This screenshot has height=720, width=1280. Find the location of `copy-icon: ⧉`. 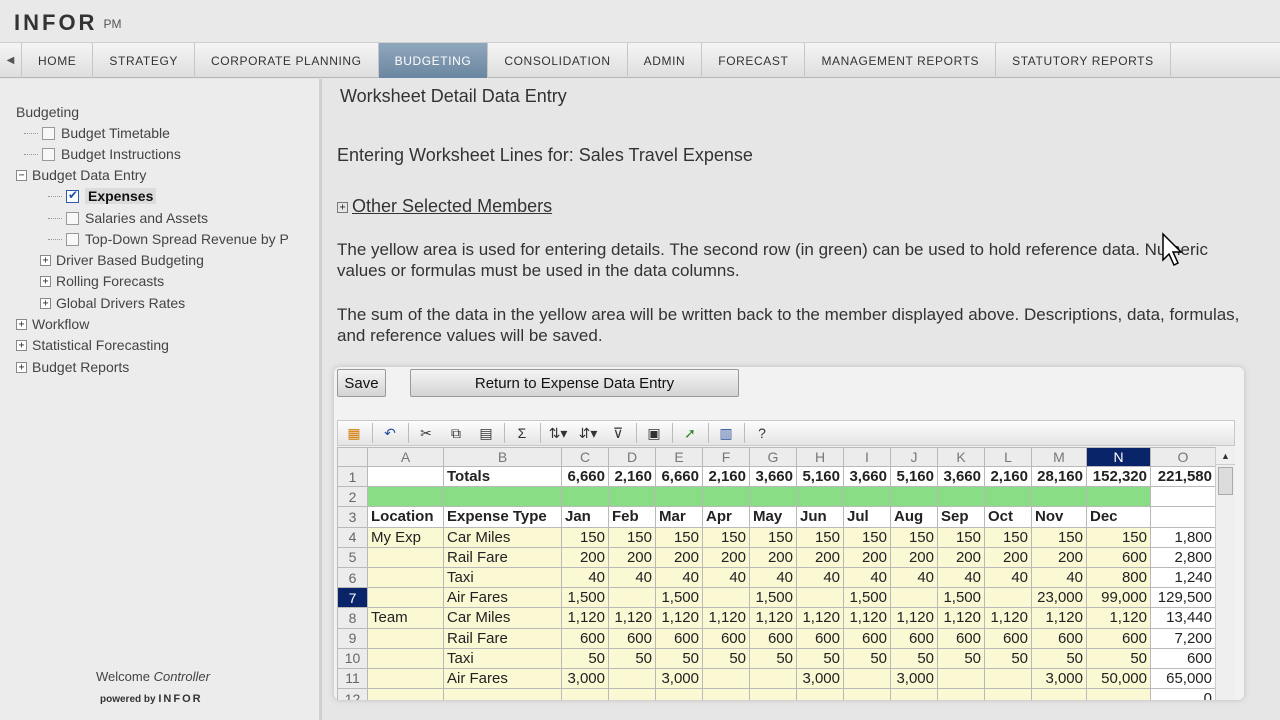

copy-icon: ⧉ is located at coordinates (456, 433).